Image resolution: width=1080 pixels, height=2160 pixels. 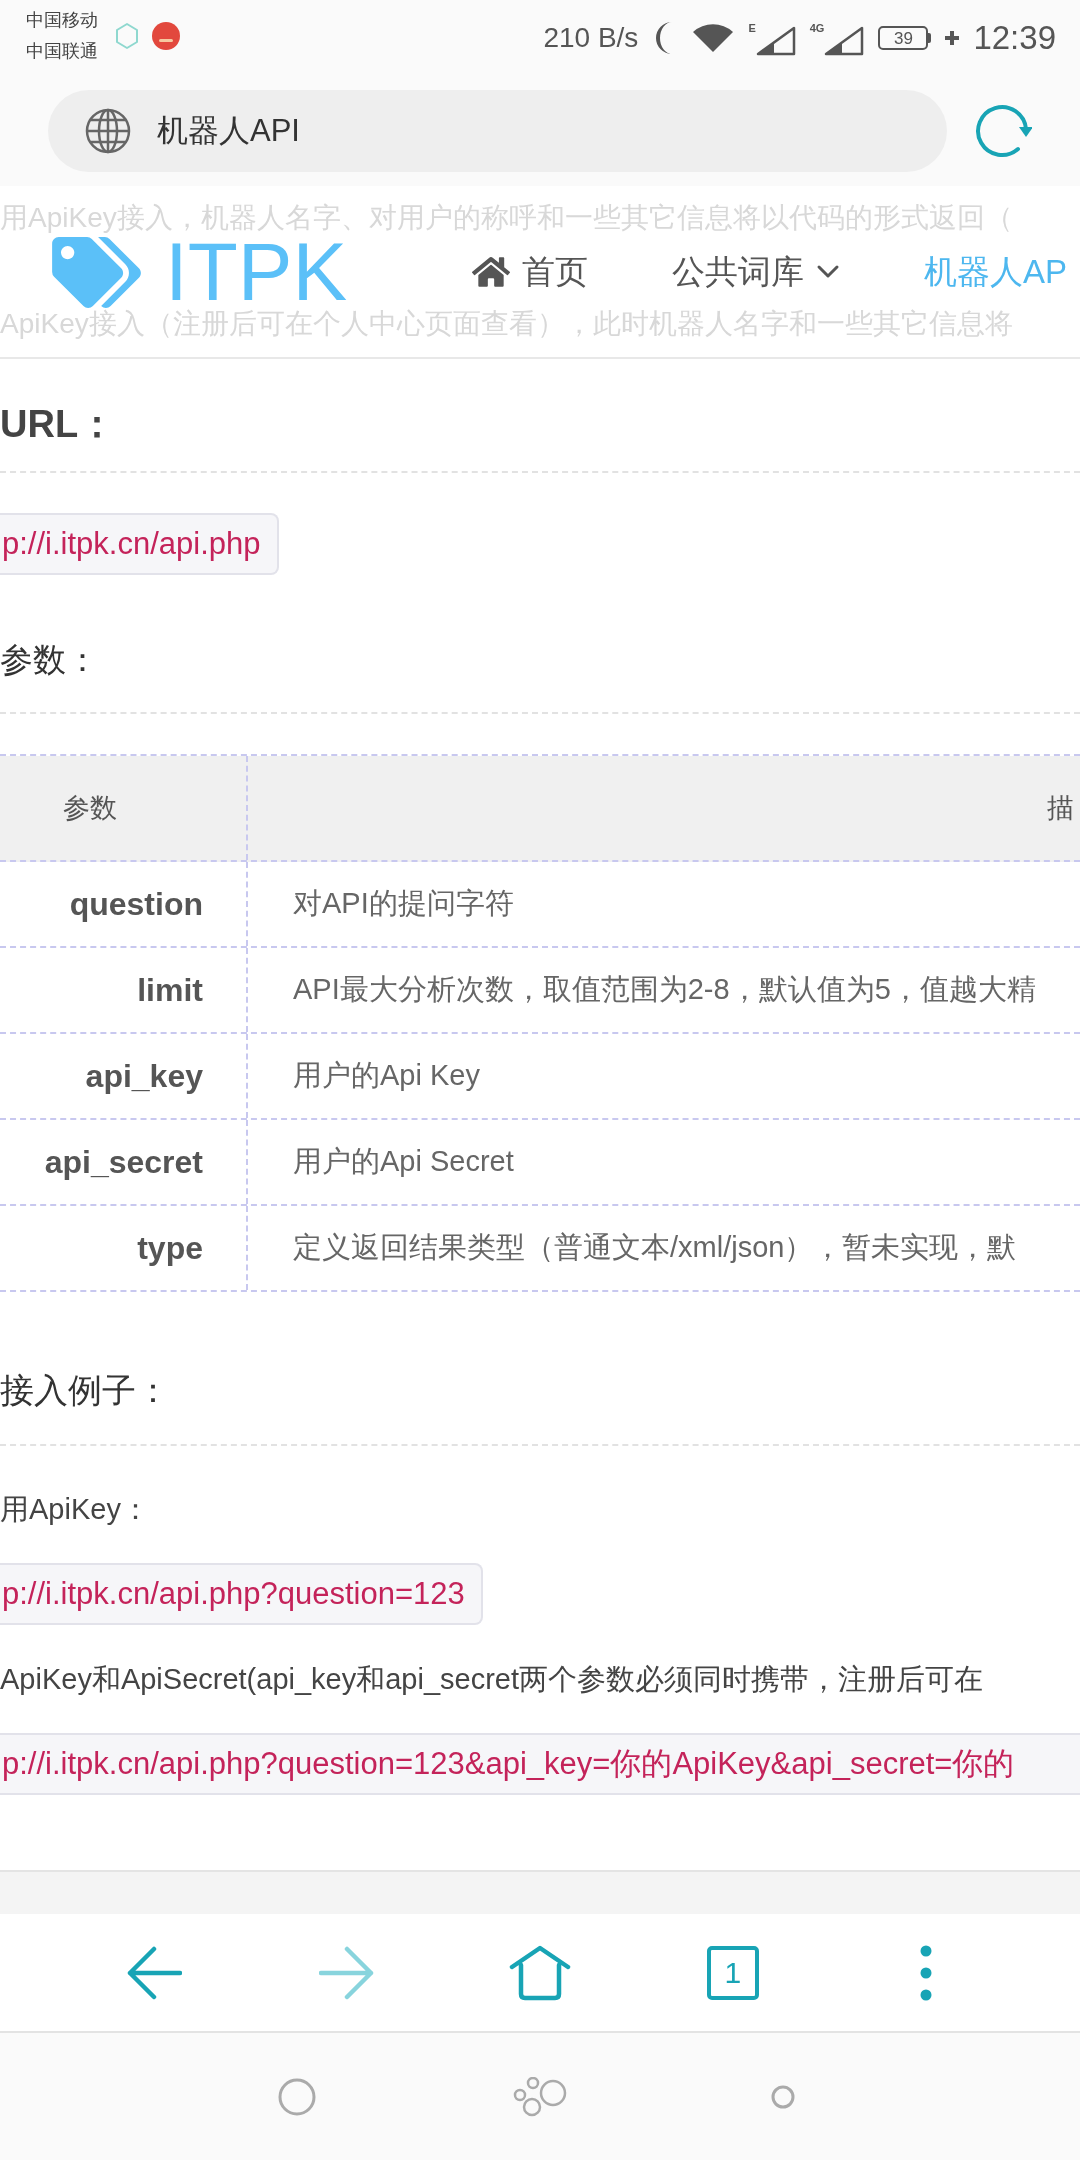 I want to click on network-type-text: E, so click(x=752, y=28).